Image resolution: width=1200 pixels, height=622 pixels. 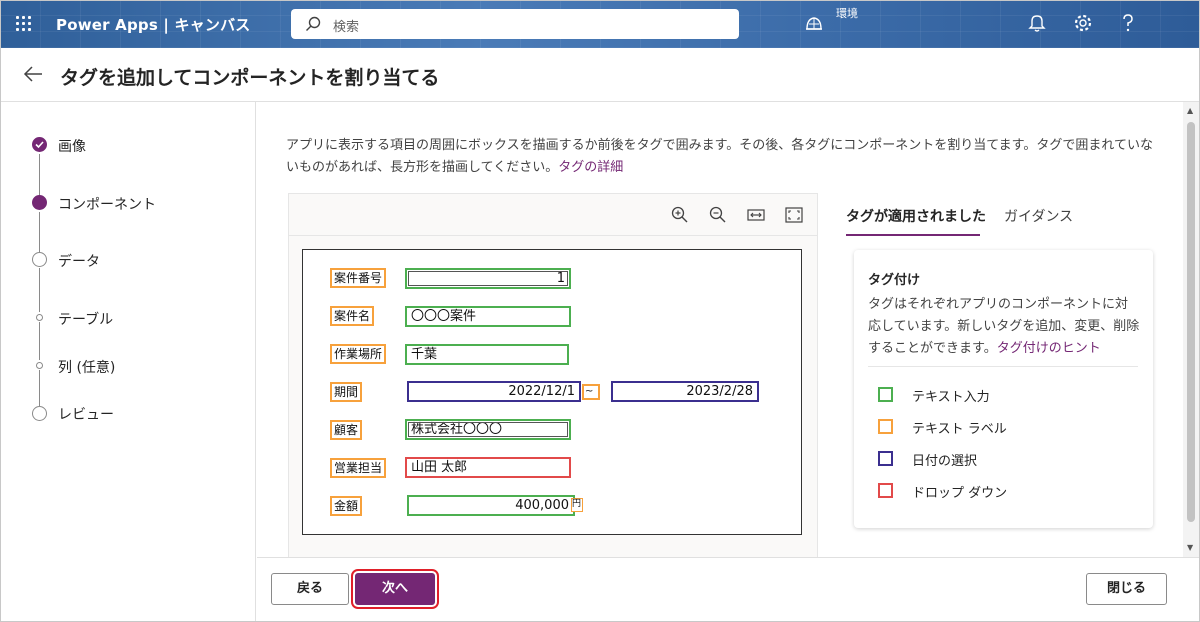 What do you see at coordinates (590, 167) in the screenshot?
I see `tag-details-link: タグの詳細` at bounding box center [590, 167].